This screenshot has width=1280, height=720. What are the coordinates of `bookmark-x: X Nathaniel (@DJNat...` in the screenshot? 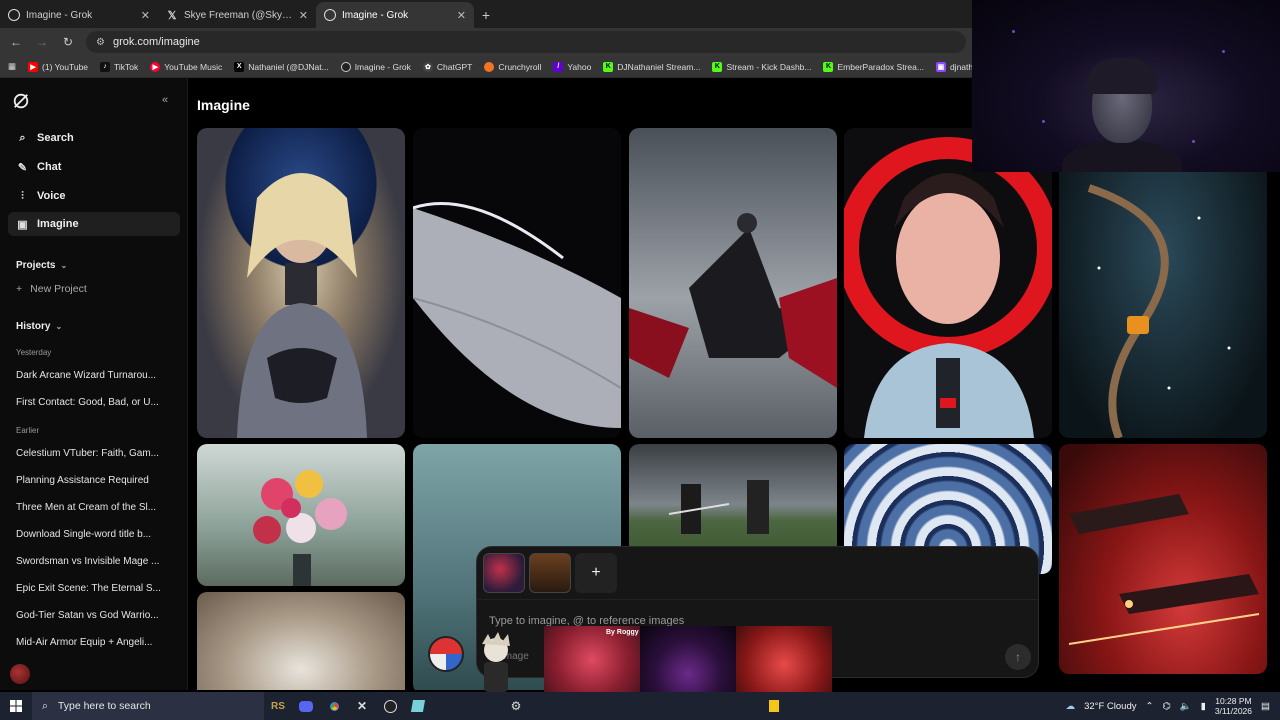 It's located at (281, 66).